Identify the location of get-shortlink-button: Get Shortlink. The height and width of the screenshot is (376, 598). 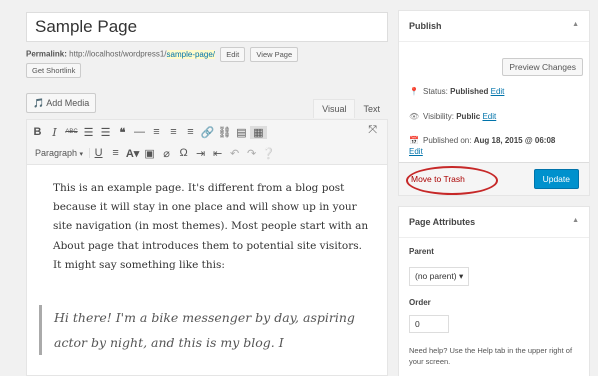
(54, 70).